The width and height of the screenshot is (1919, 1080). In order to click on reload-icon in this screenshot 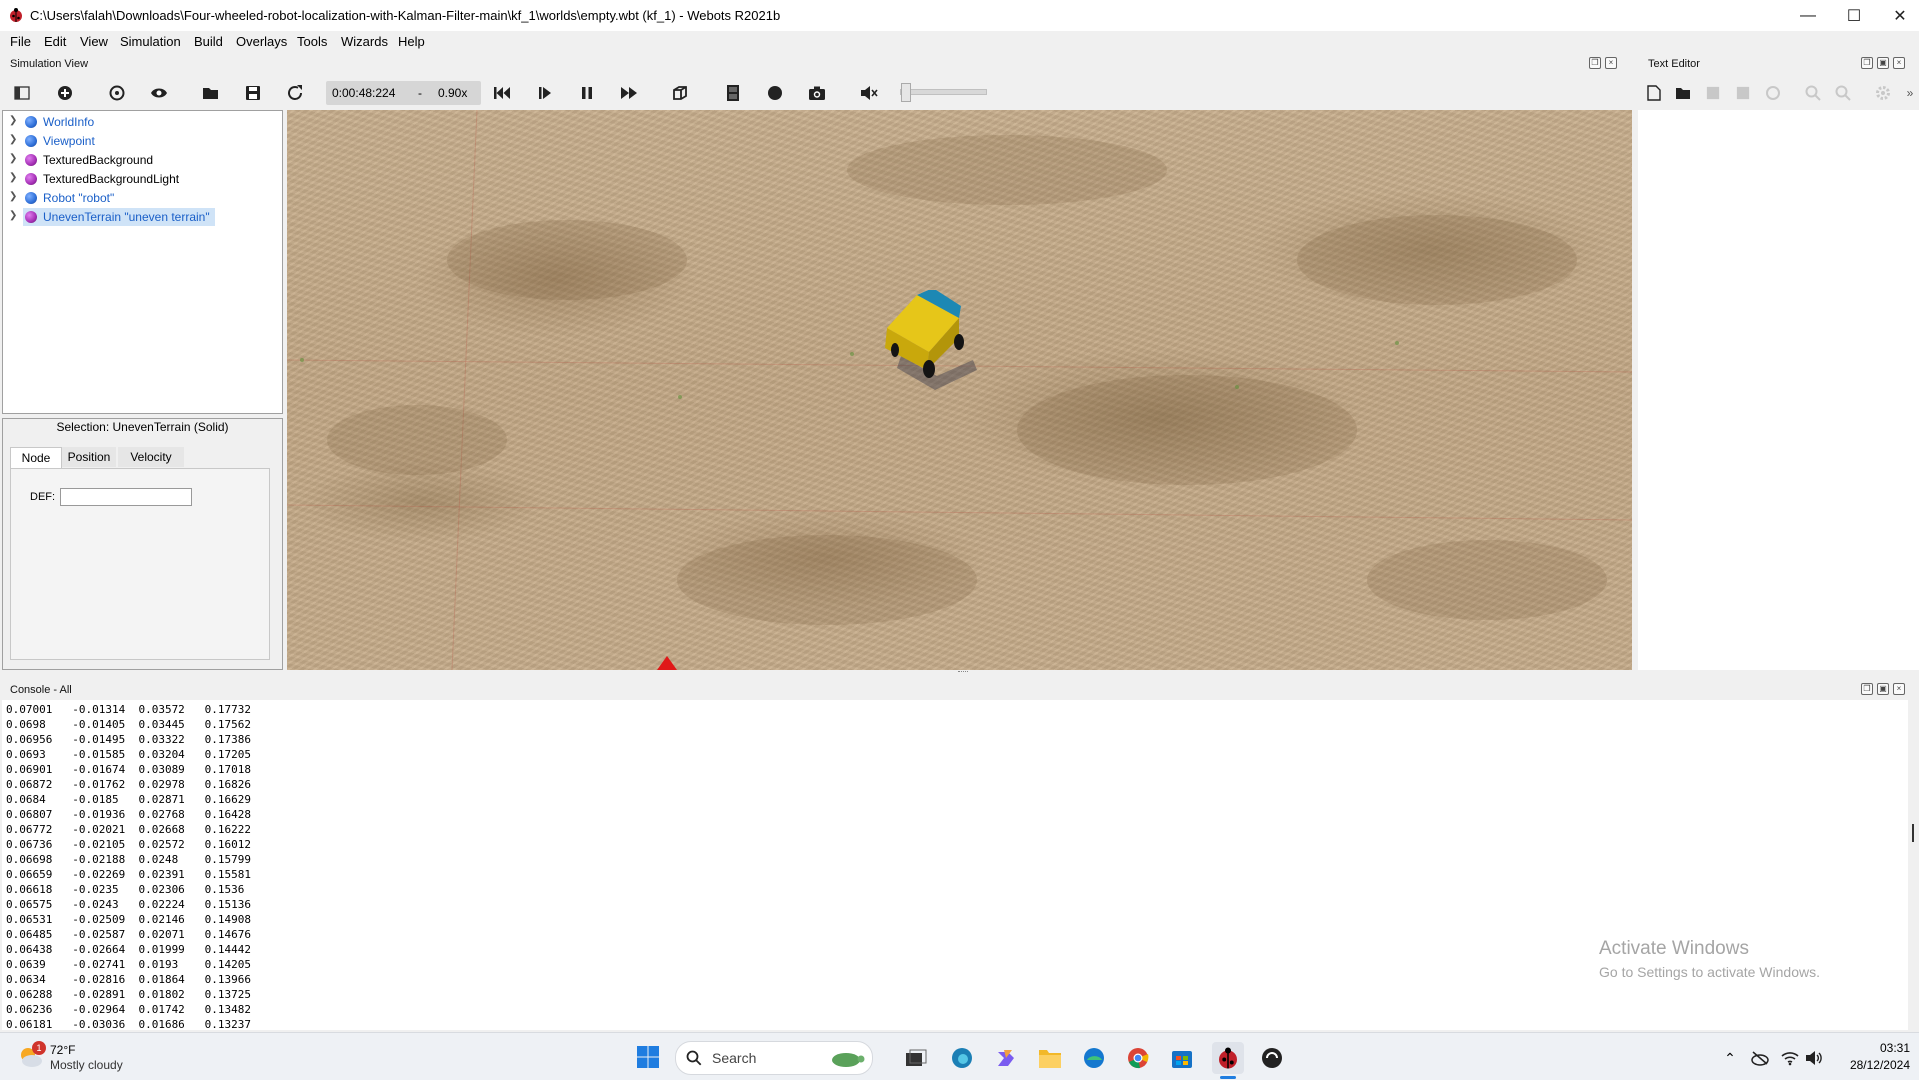, I will do `click(295, 92)`.